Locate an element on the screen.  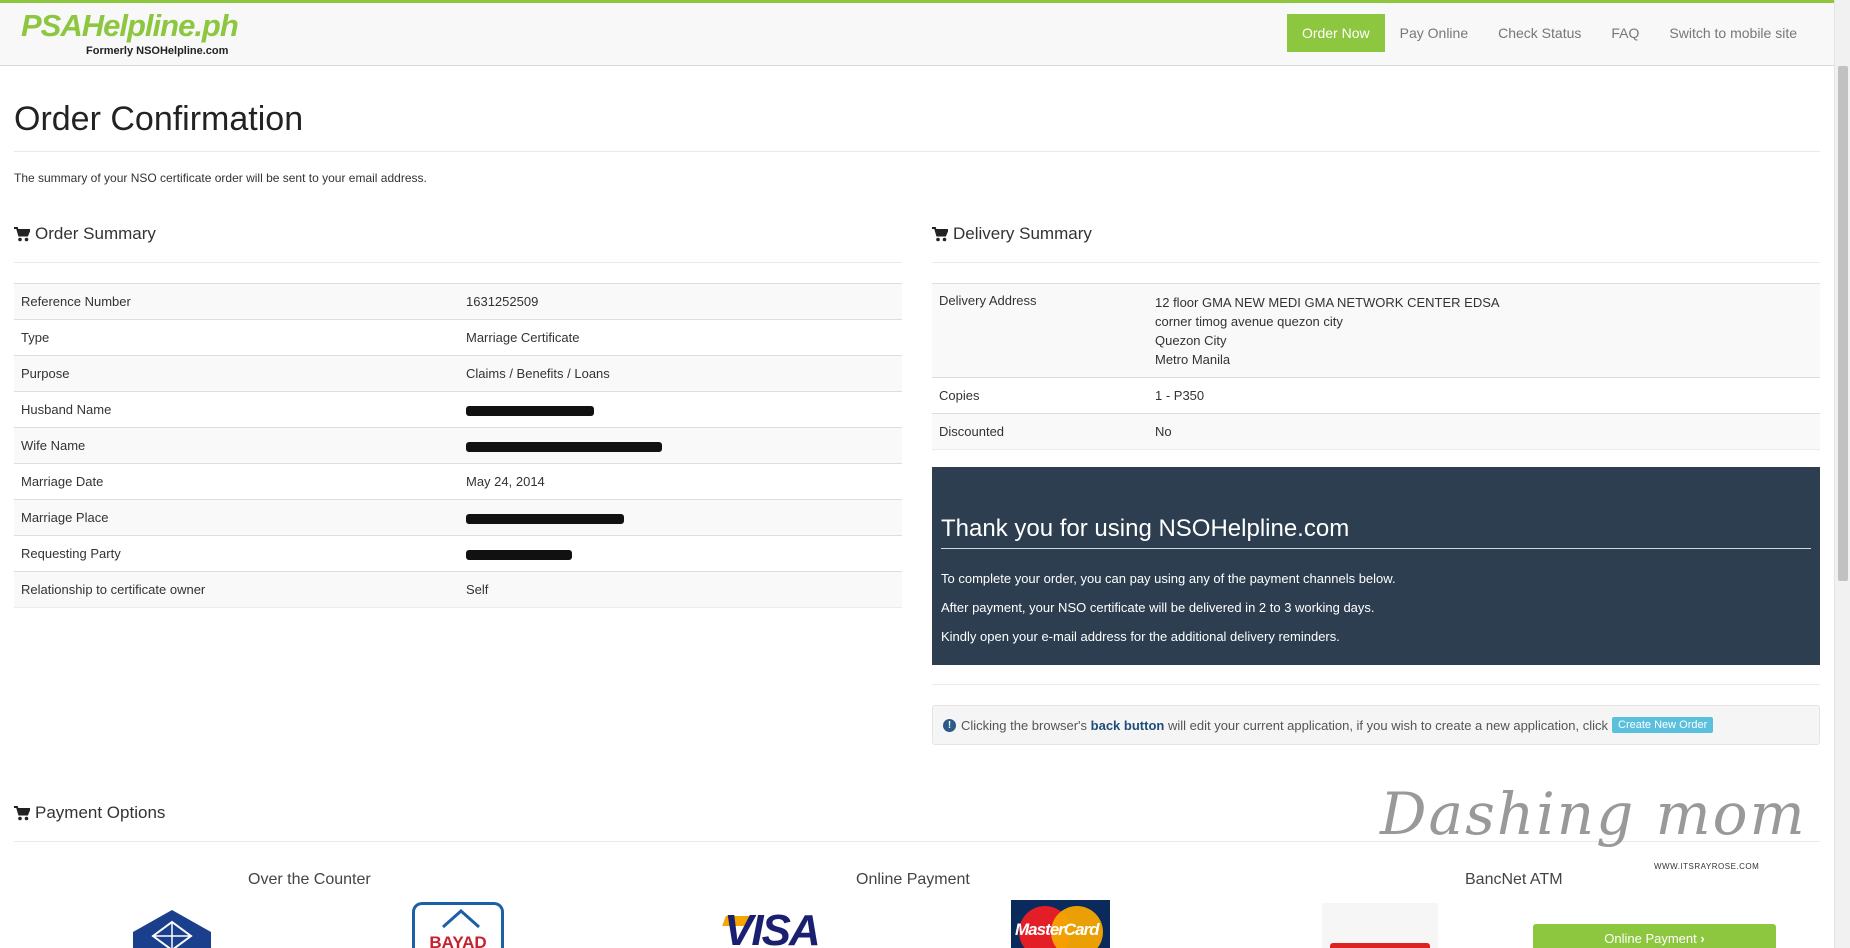
row-value: 1631252509 is located at coordinates (680, 301).